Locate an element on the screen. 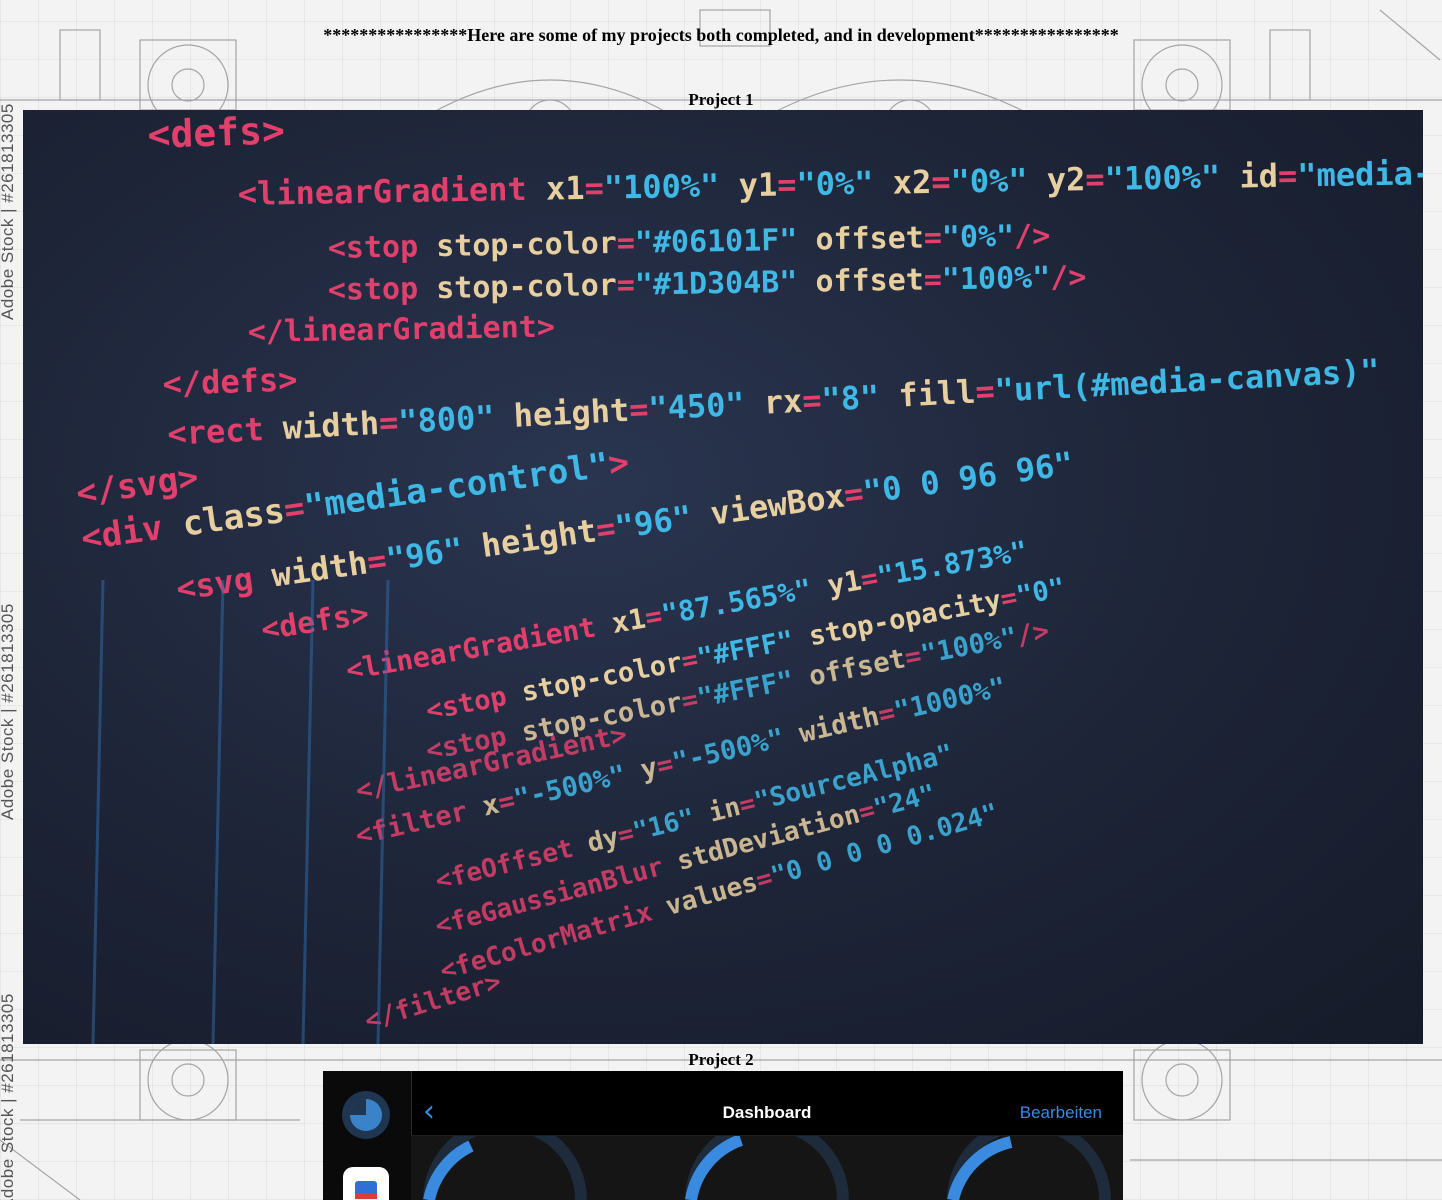  edit-button: Bearbeiten is located at coordinates (1061, 1113).